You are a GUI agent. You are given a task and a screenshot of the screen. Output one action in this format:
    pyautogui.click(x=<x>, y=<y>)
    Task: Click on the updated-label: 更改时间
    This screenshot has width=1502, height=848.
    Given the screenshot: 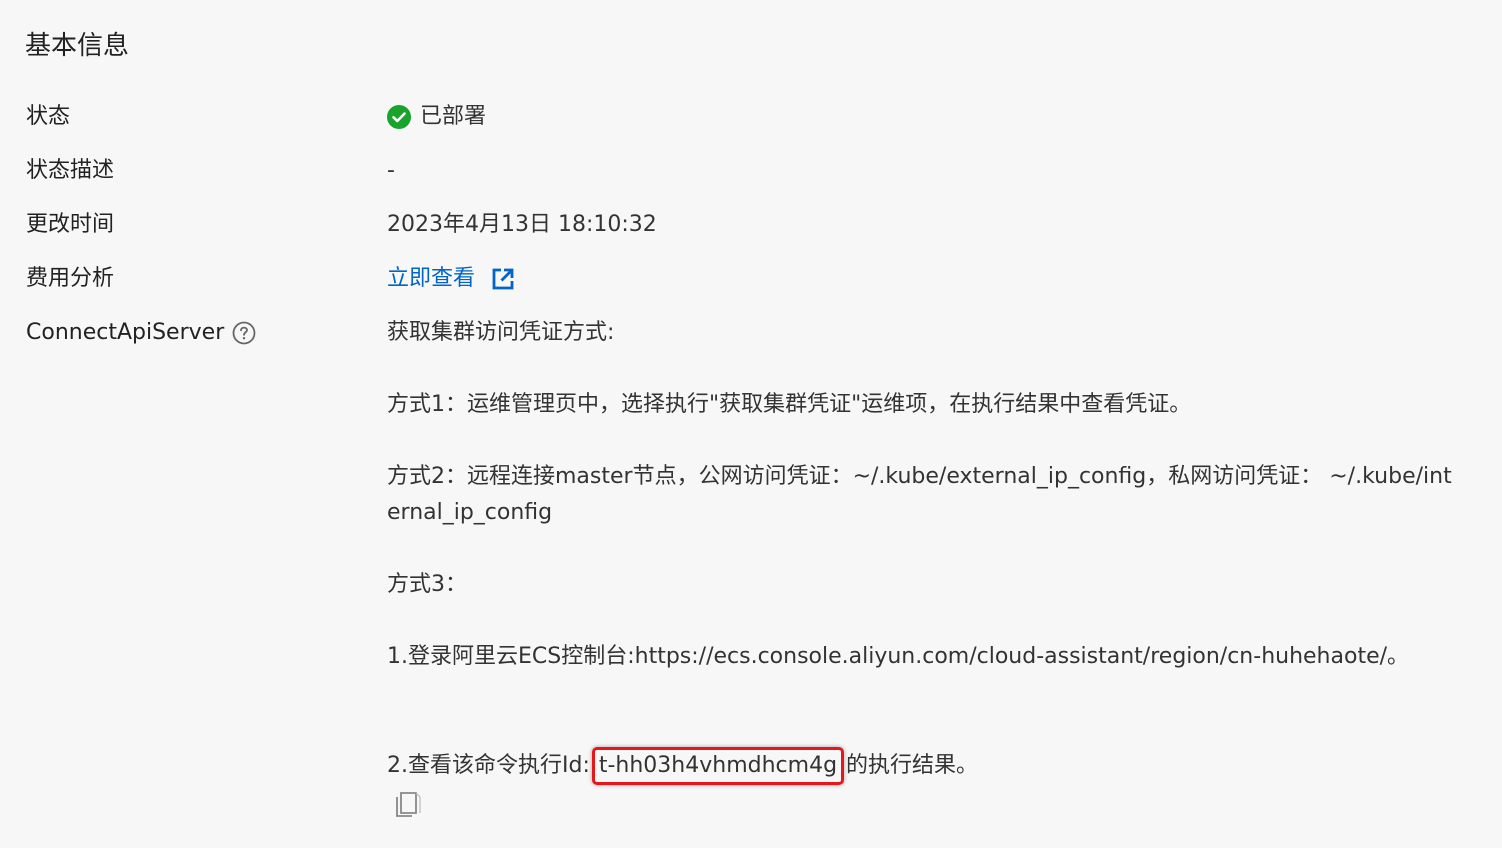 What is the action you would take?
    pyautogui.click(x=70, y=224)
    